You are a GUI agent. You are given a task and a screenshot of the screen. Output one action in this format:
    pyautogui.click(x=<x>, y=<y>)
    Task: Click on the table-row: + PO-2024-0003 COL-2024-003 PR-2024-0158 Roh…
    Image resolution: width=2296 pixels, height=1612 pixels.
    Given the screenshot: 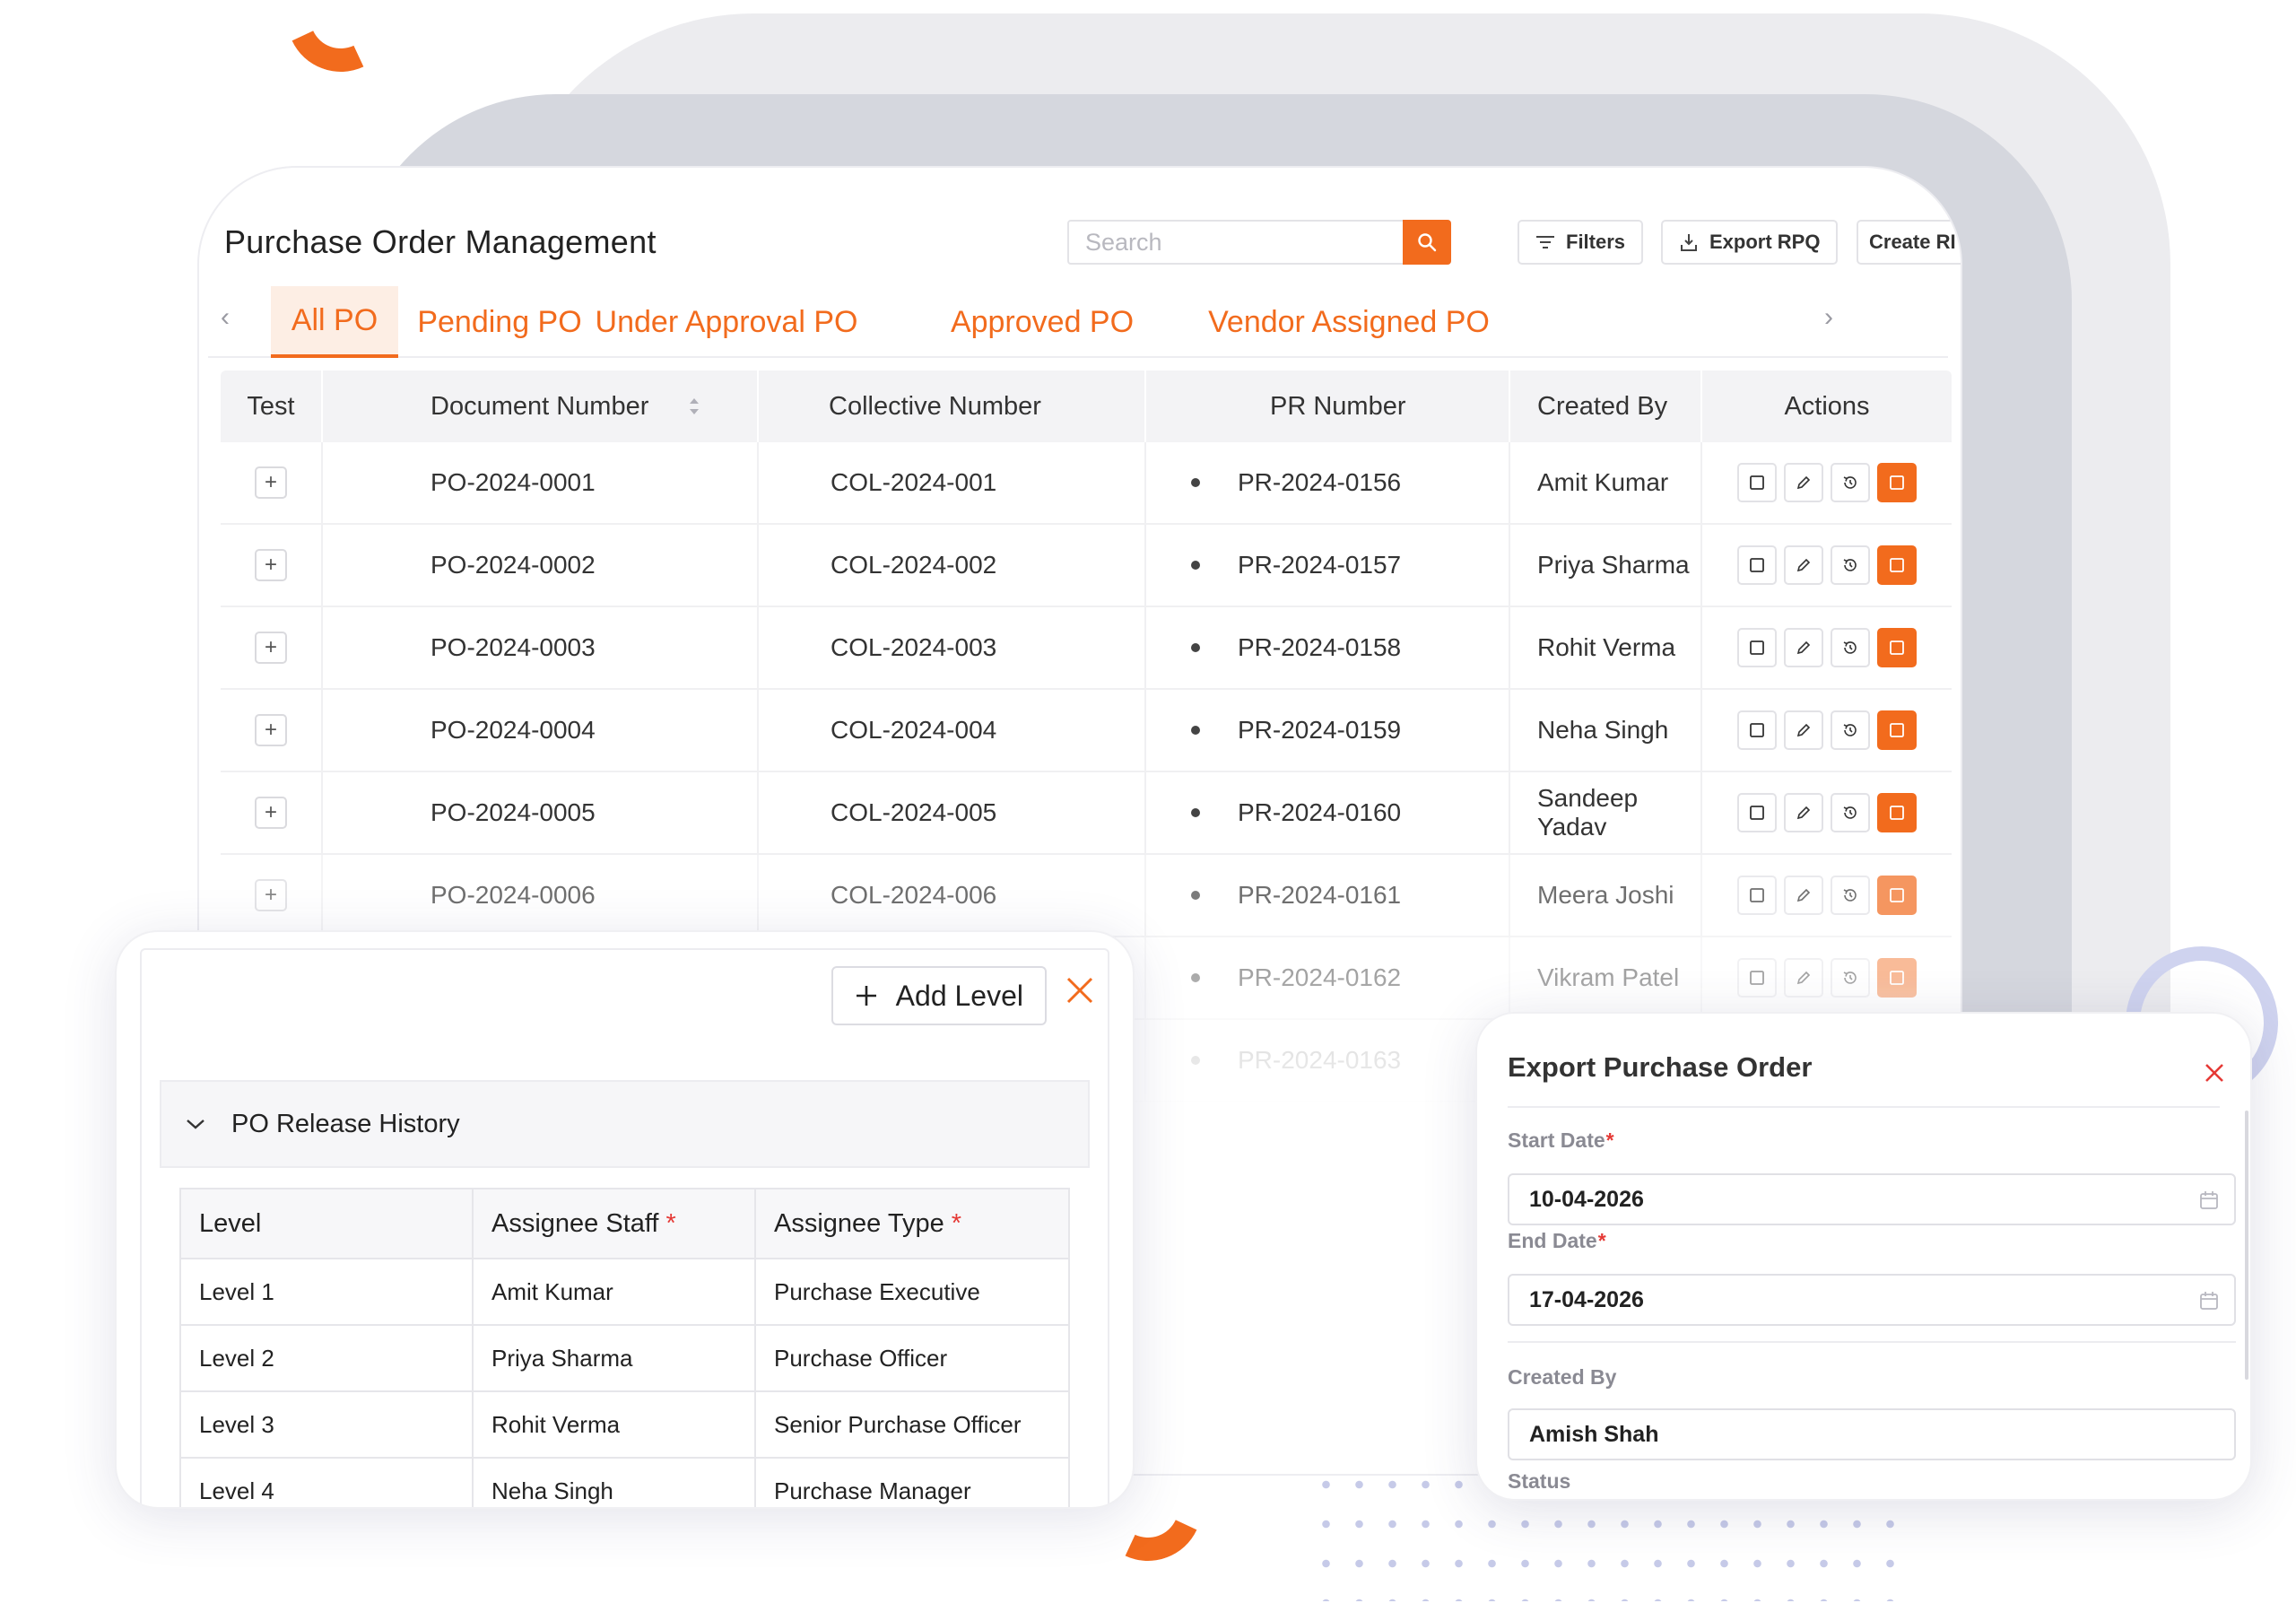 What is the action you would take?
    pyautogui.click(x=1086, y=648)
    